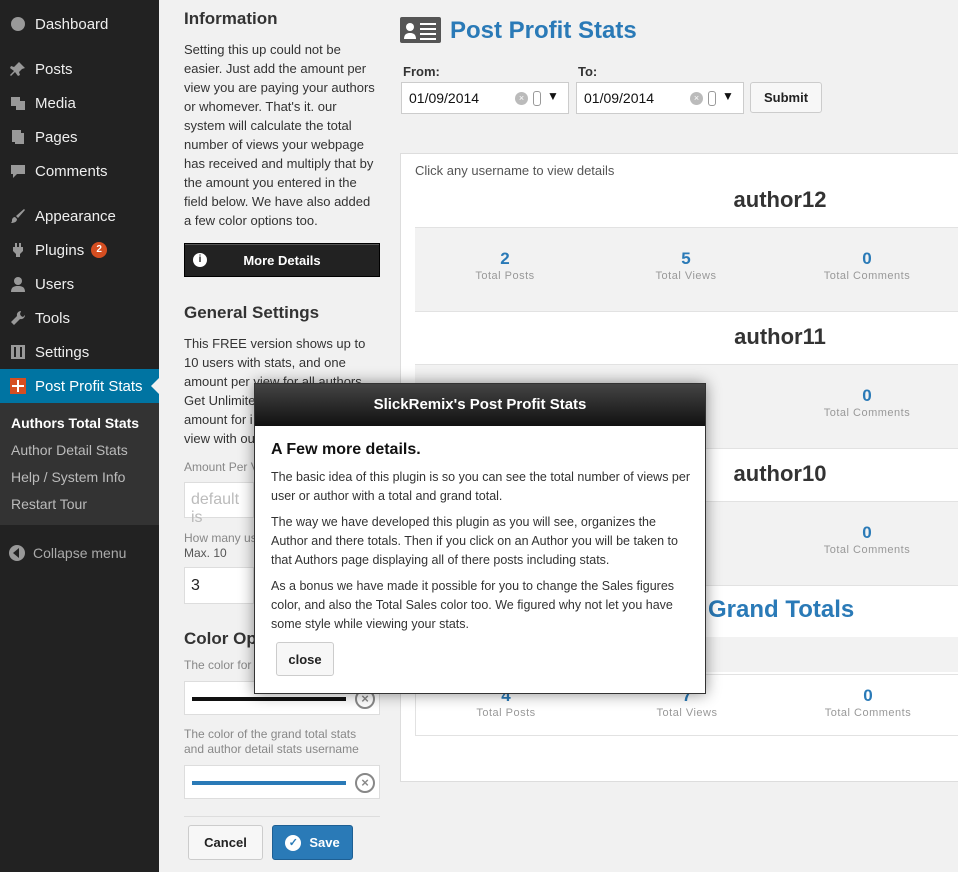  What do you see at coordinates (79, 69) in the screenshot?
I see `menu-posts: Posts` at bounding box center [79, 69].